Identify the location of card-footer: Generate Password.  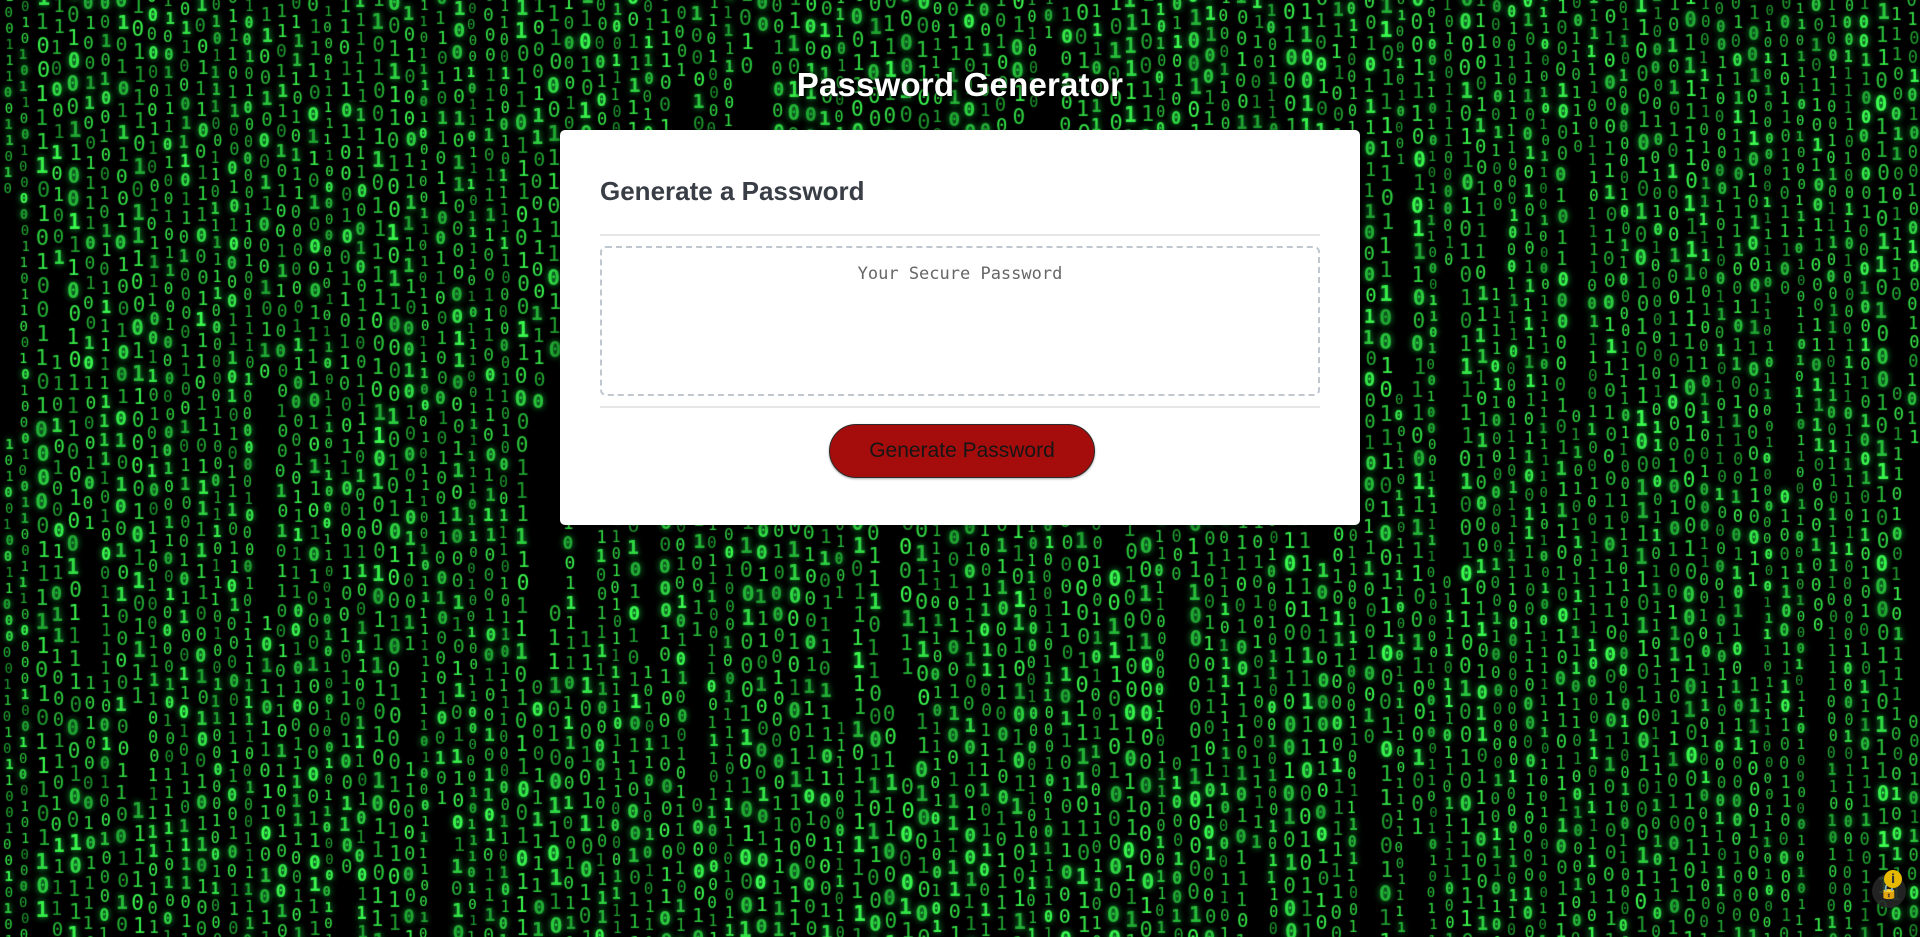
(960, 443).